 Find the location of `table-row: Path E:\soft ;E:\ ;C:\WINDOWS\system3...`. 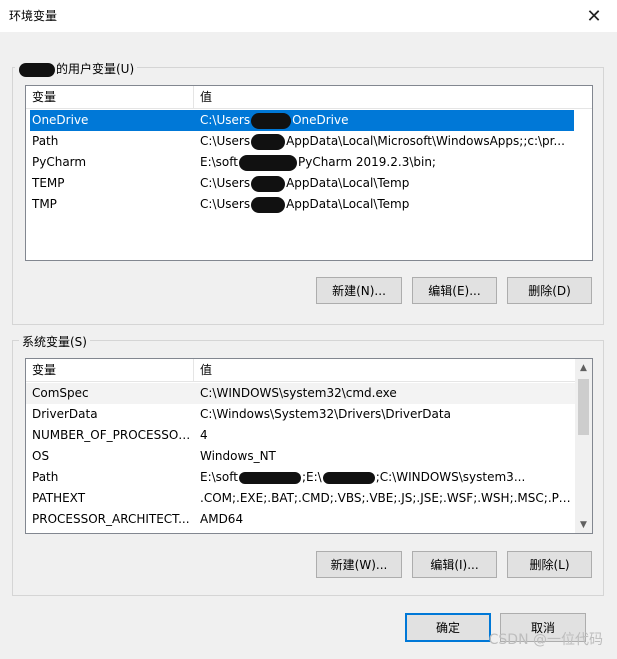

table-row: Path E:\soft ;E:\ ;C:\WINDOWS\system3... is located at coordinates (300, 477).